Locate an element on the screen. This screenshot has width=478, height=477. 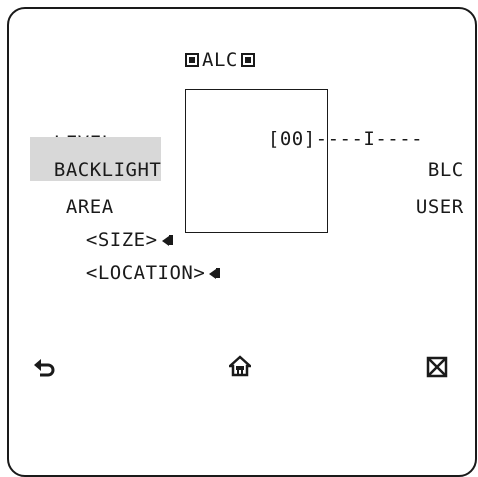
menu-item-label: <LOCATION> is located at coordinates (145, 273).